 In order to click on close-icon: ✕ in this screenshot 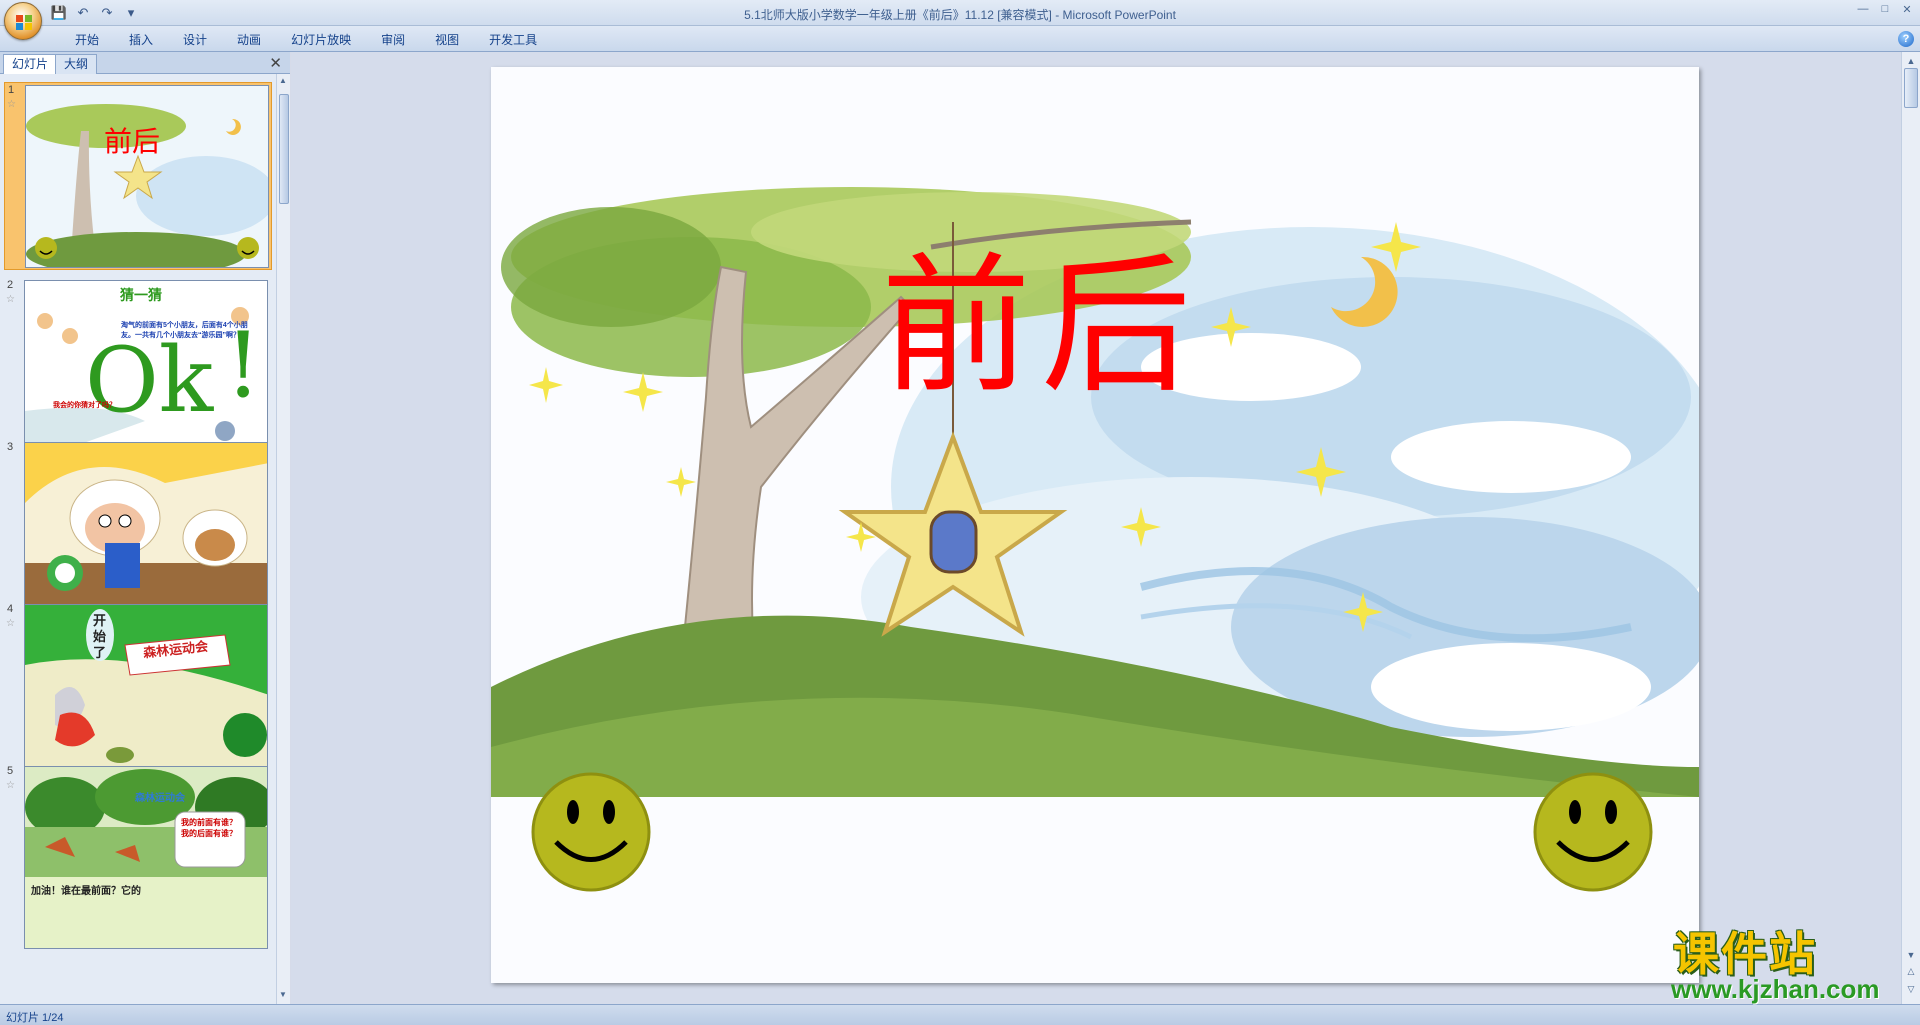, I will do `click(1907, 9)`.